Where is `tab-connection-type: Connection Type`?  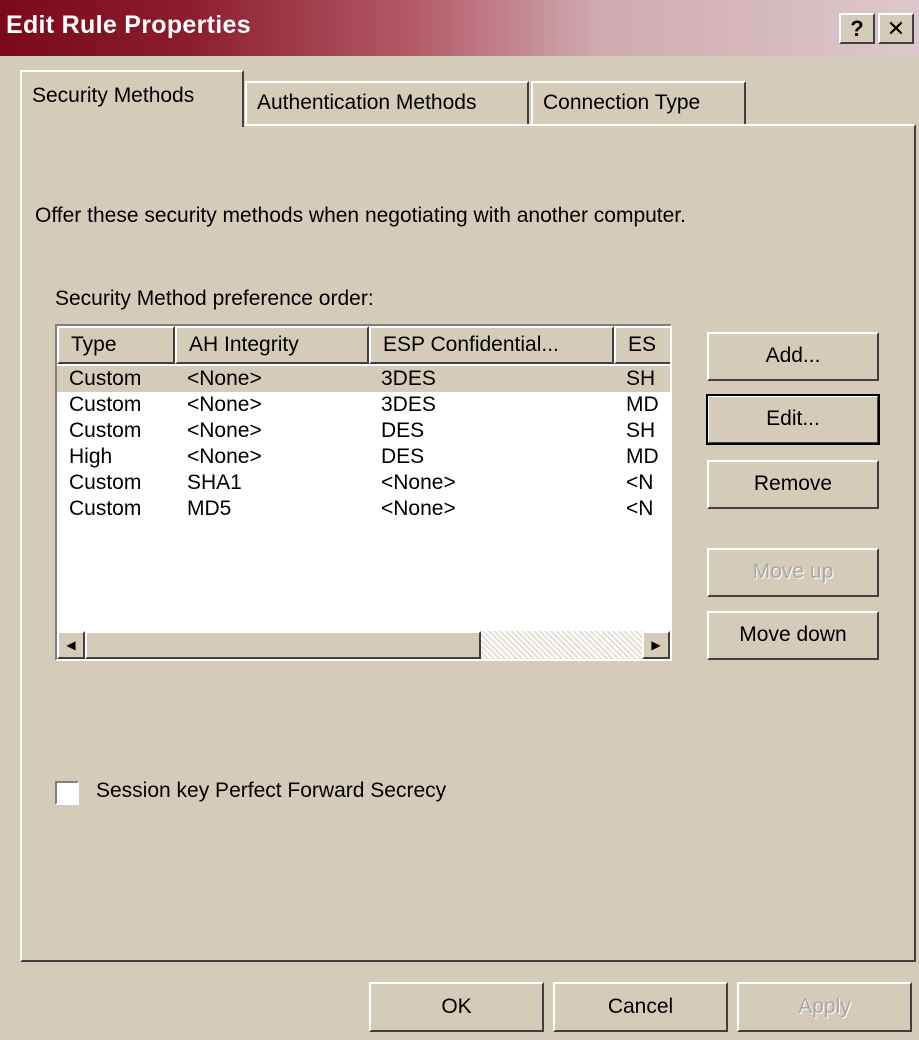 tab-connection-type: Connection Type is located at coordinates (638, 103).